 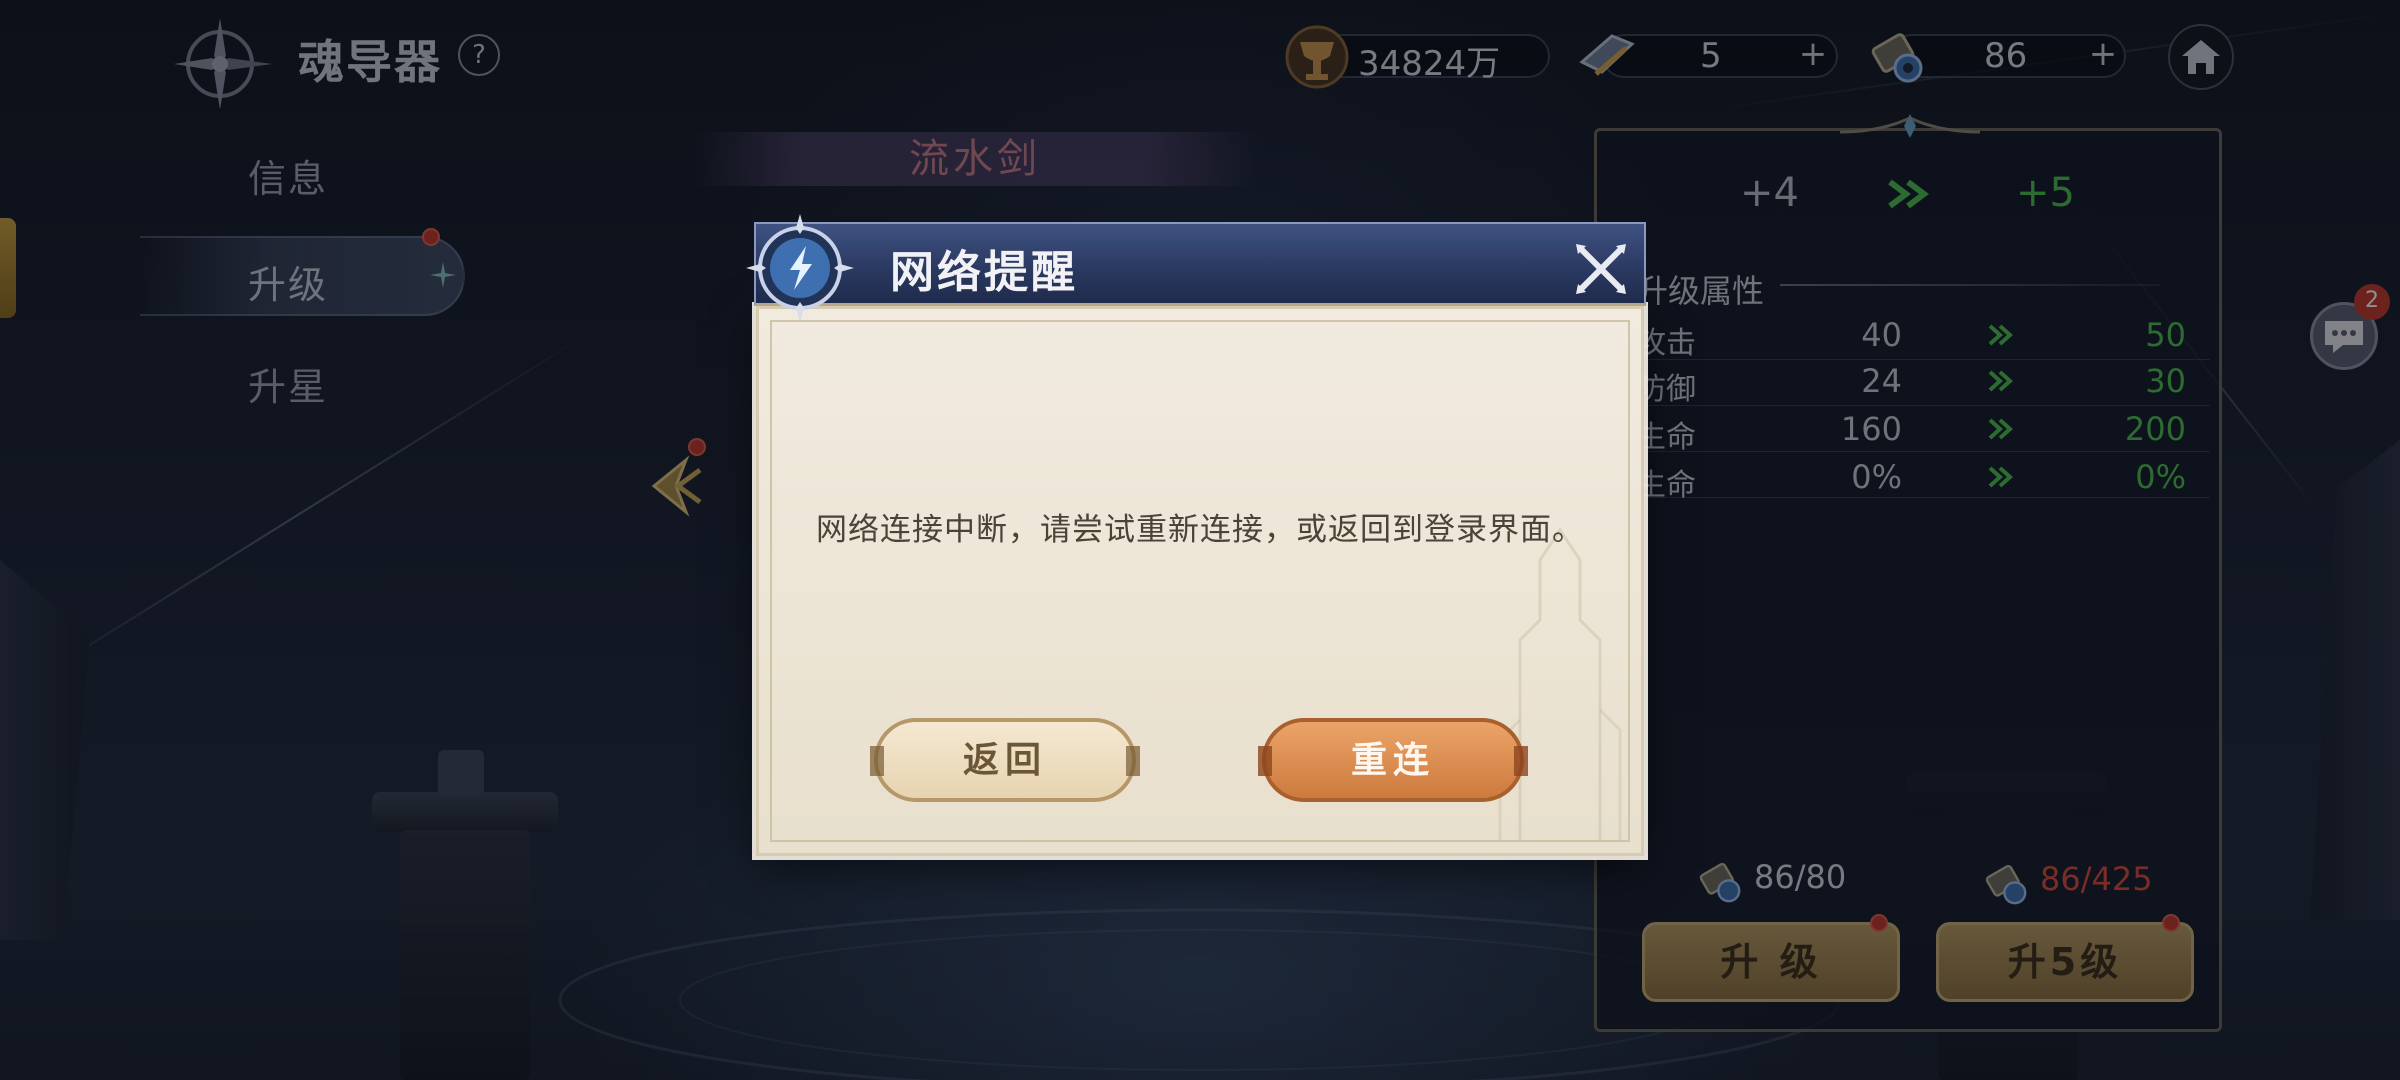 I want to click on dialog-header, so click(x=1200, y=264).